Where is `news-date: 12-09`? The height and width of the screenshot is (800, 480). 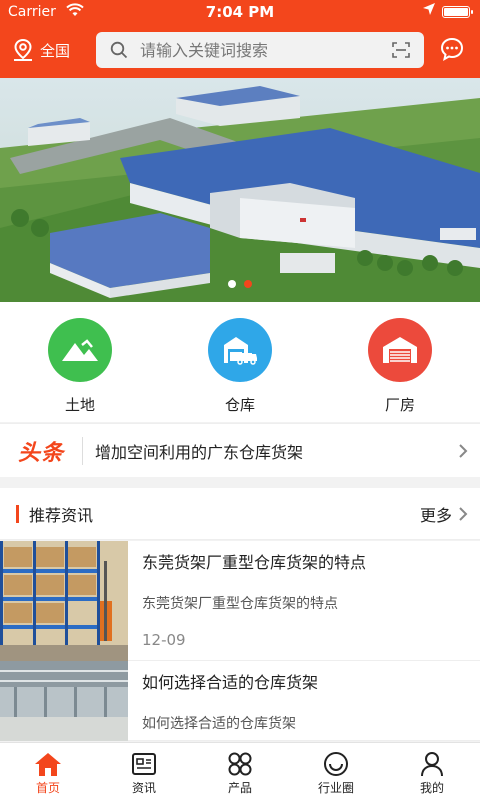 news-date: 12-09 is located at coordinates (164, 640).